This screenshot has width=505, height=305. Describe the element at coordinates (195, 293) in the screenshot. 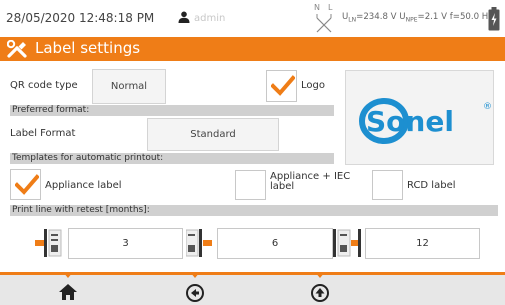

I see `back-icon` at that location.